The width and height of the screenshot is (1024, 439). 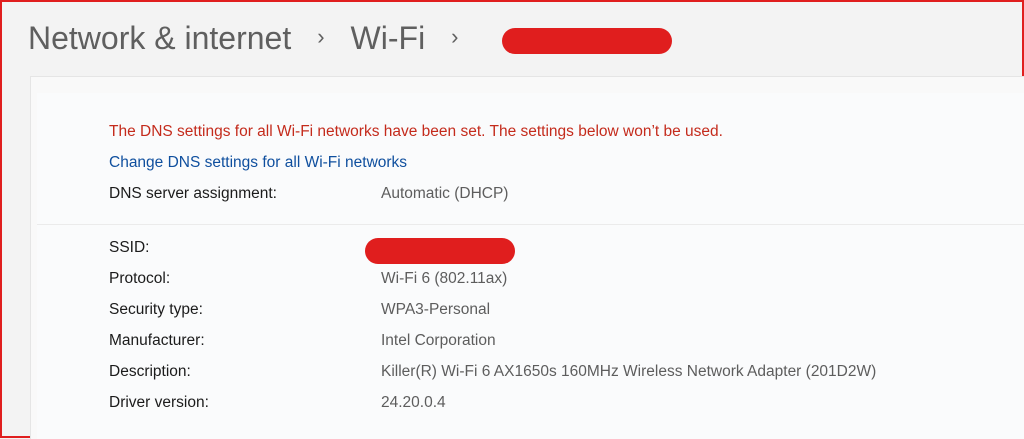 What do you see at coordinates (413, 402) in the screenshot?
I see `property-value: 24.20.0.4` at bounding box center [413, 402].